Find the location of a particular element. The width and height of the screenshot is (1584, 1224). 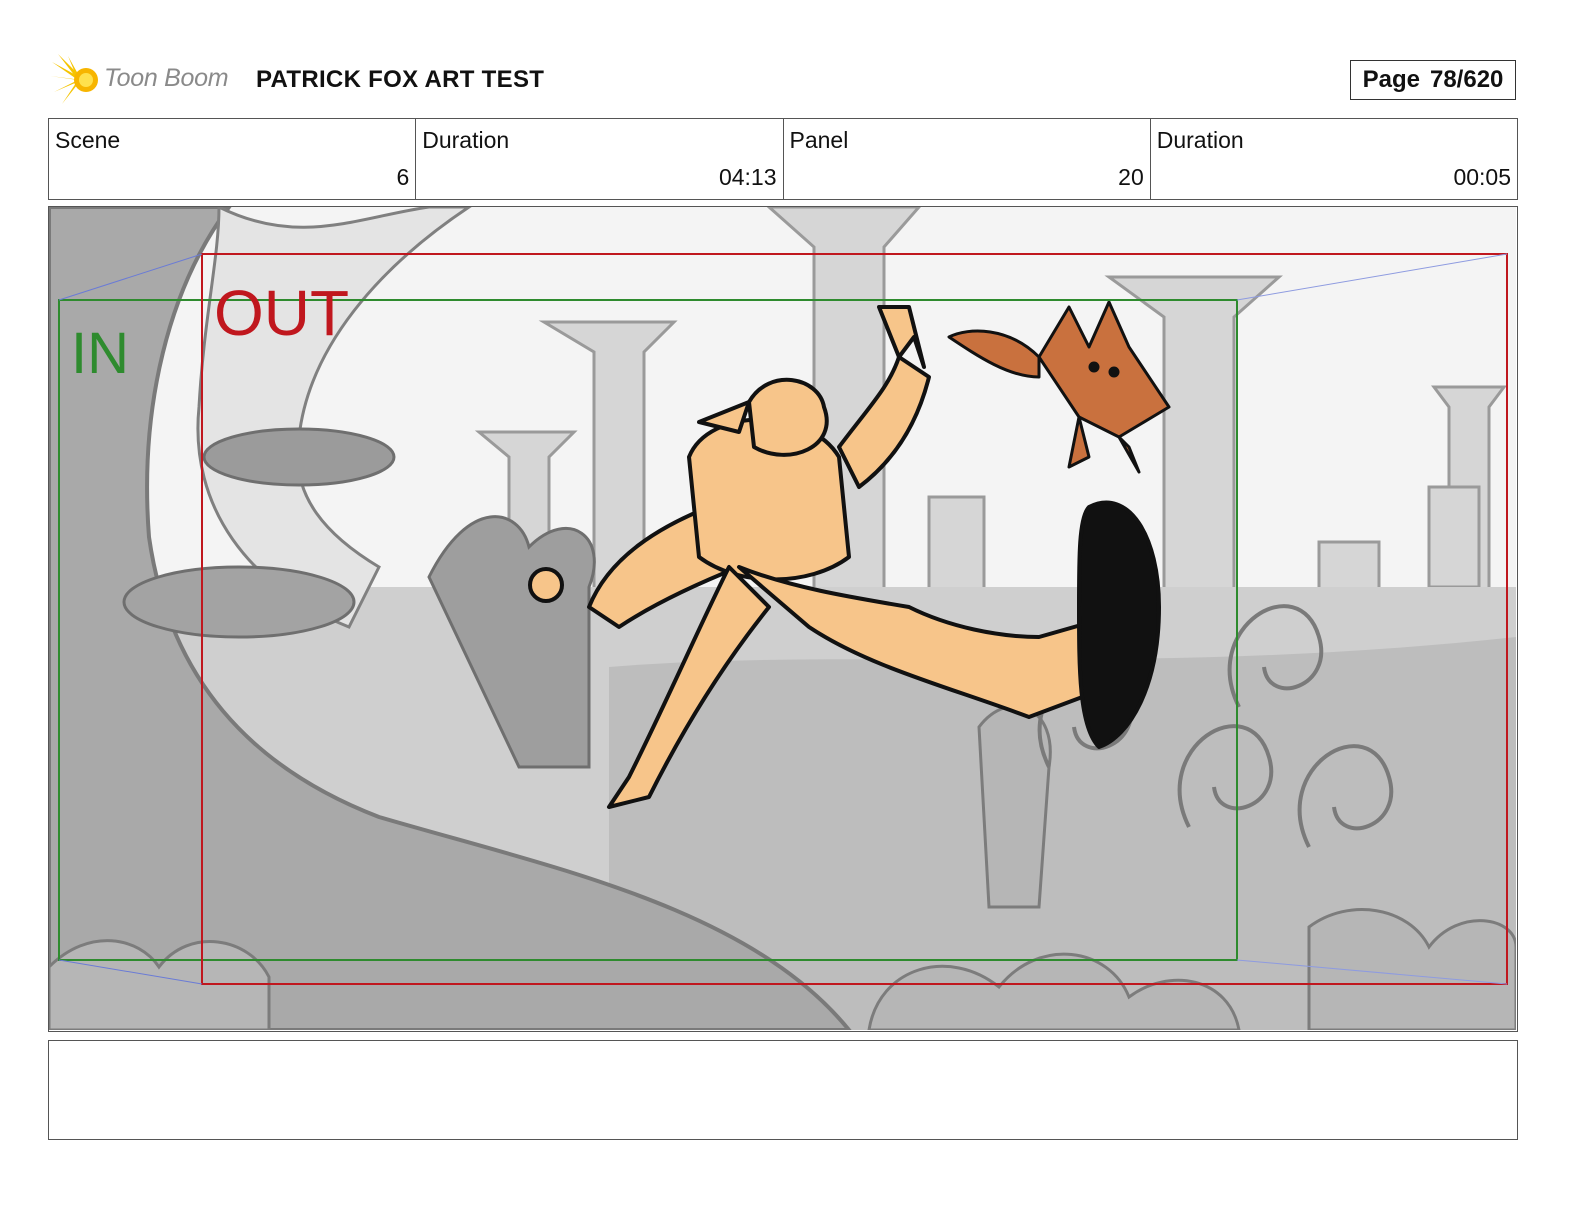

out-label: OUT is located at coordinates (281, 313).